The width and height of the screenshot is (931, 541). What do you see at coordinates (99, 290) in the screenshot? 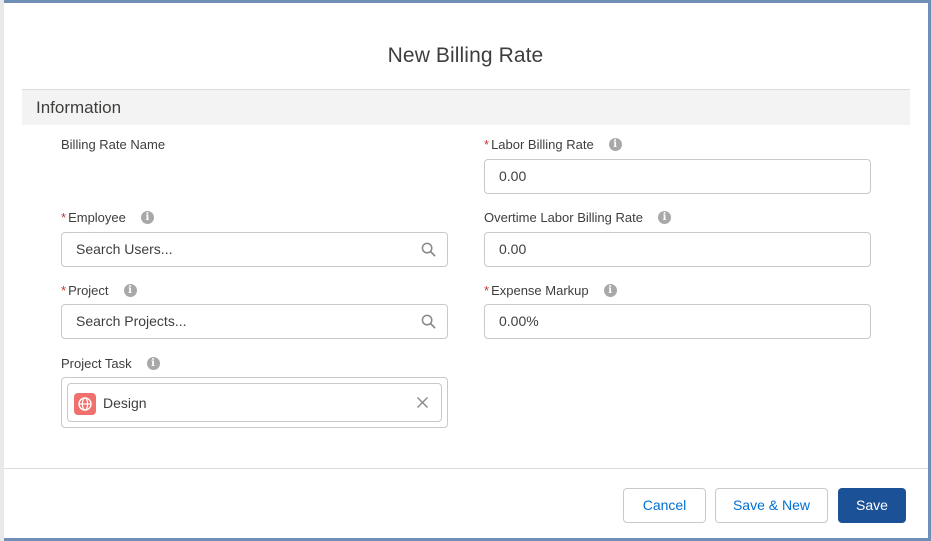
I see `project-label: * Project i` at bounding box center [99, 290].